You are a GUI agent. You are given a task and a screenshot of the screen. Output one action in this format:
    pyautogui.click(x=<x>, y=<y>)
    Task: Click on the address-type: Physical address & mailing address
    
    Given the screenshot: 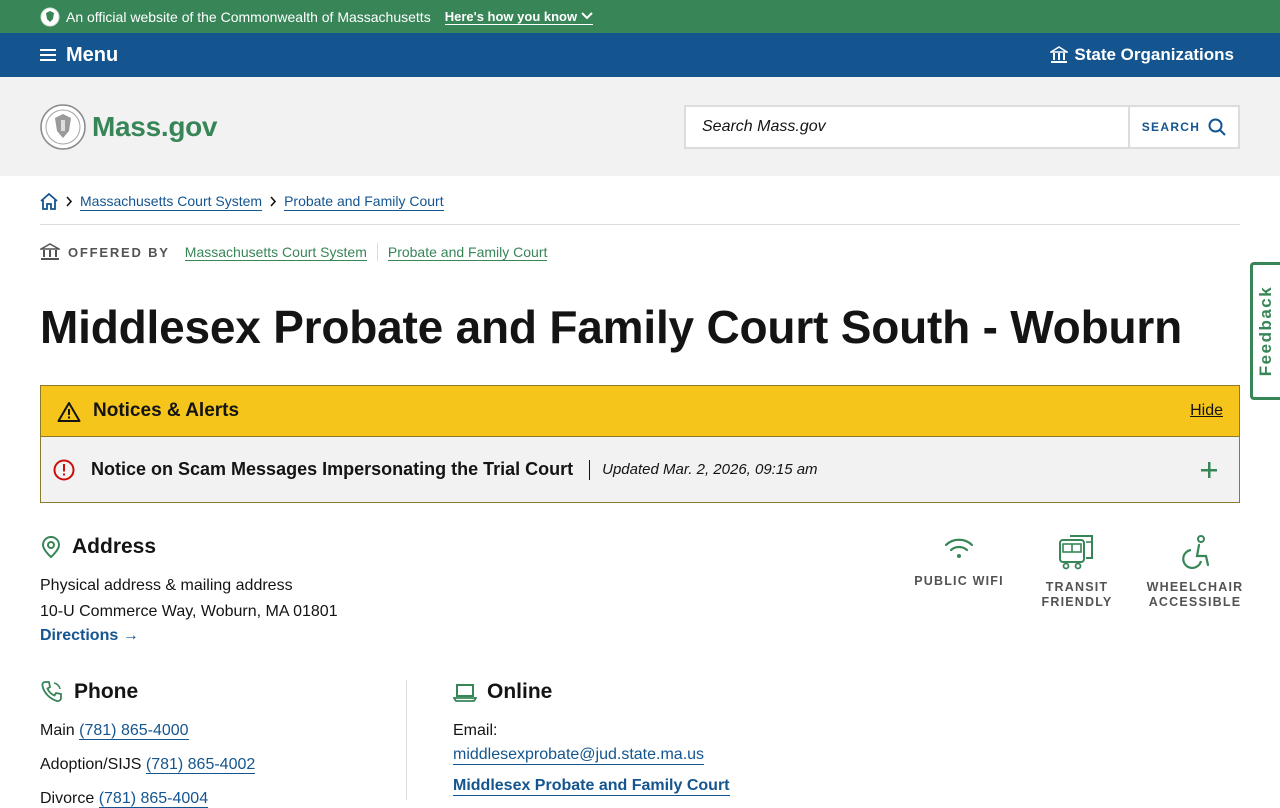 What is the action you would take?
    pyautogui.click(x=166, y=585)
    